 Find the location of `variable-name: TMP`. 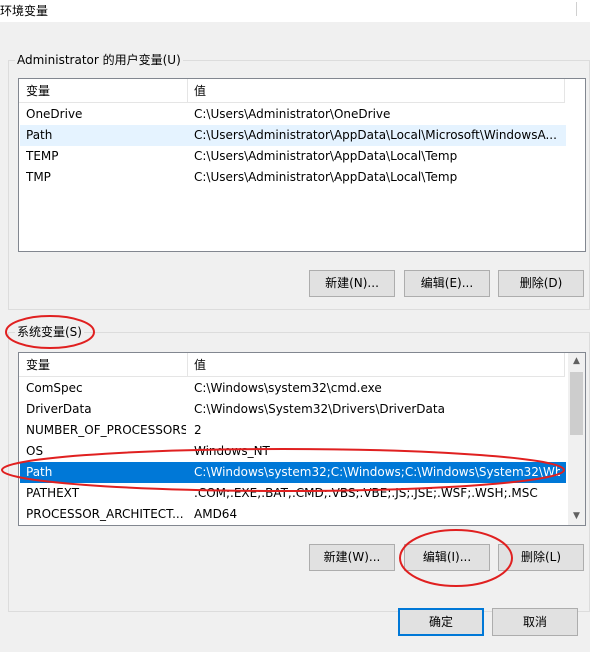

variable-name: TMP is located at coordinates (38, 177).